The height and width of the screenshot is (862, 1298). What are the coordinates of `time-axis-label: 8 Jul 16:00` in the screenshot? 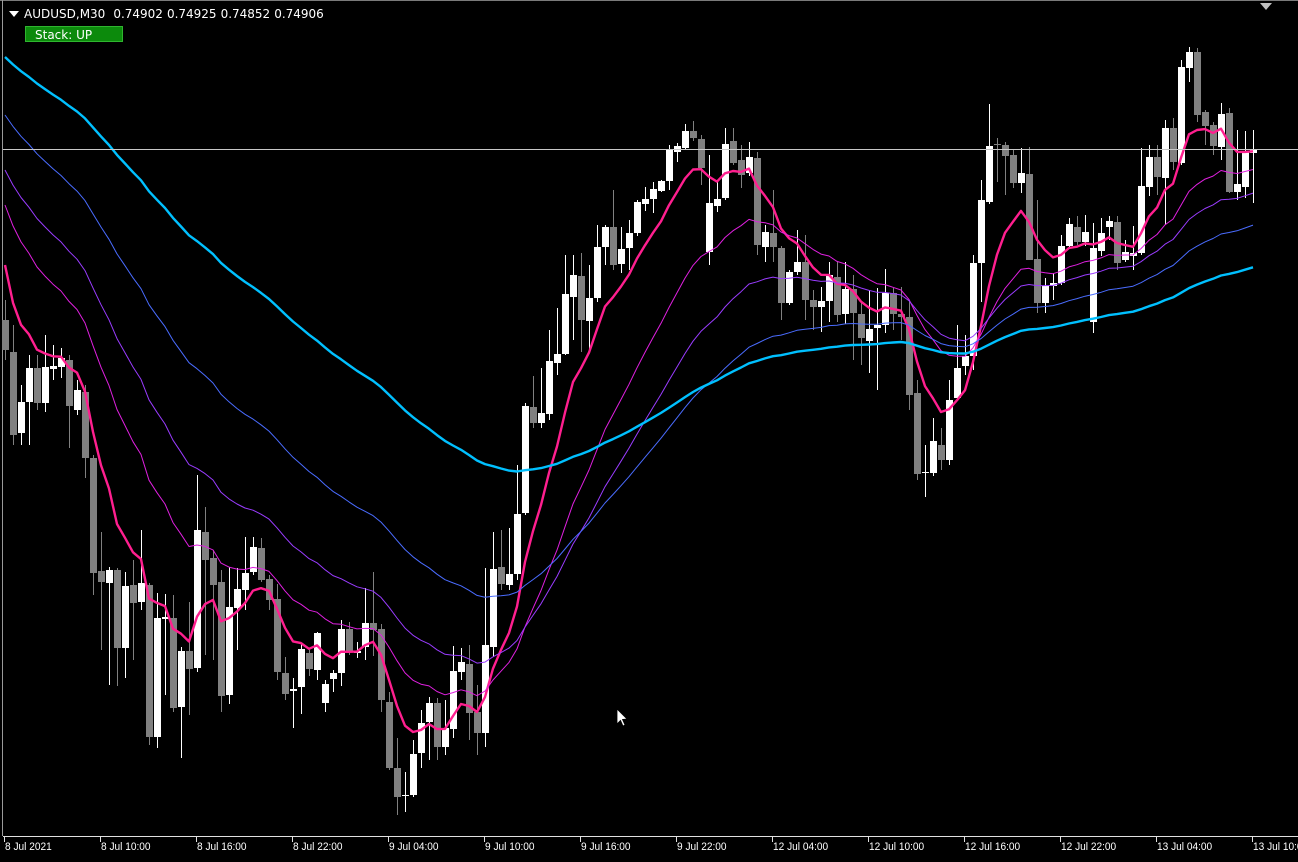 It's located at (222, 847).